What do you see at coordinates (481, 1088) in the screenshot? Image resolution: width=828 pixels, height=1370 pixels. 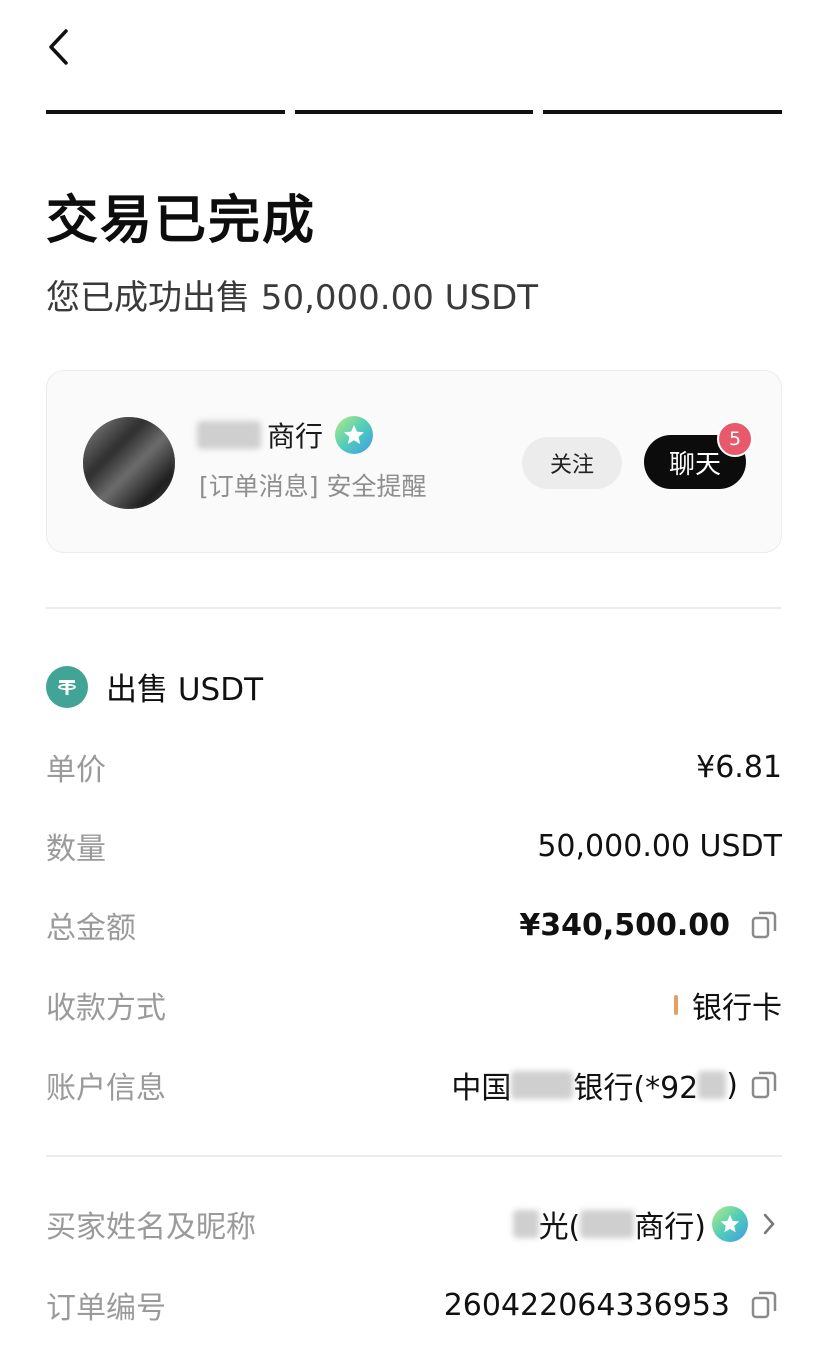 I see `account-bank-prefix: 中国` at bounding box center [481, 1088].